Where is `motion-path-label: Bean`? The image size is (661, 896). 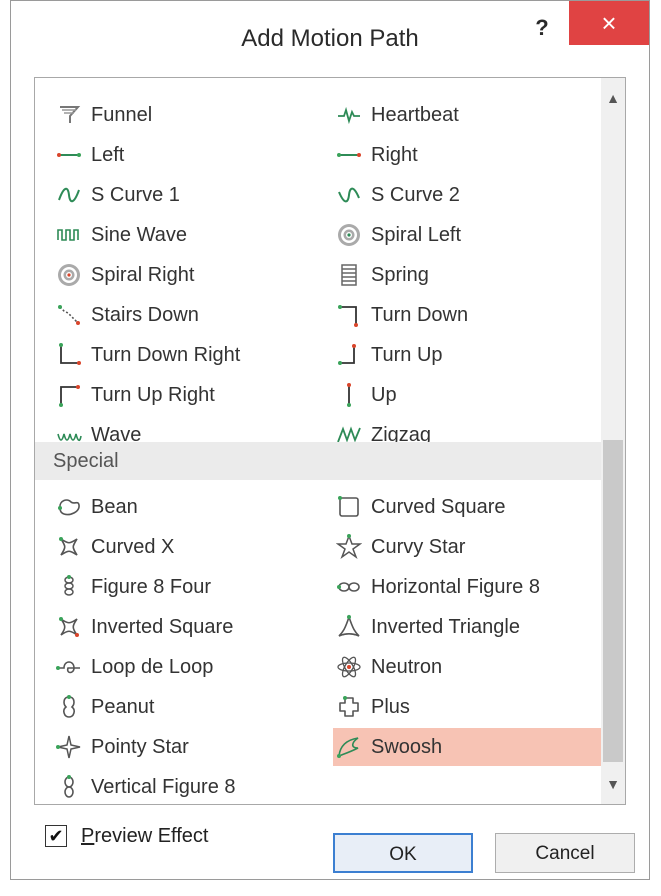
motion-path-label: Bean is located at coordinates (114, 506).